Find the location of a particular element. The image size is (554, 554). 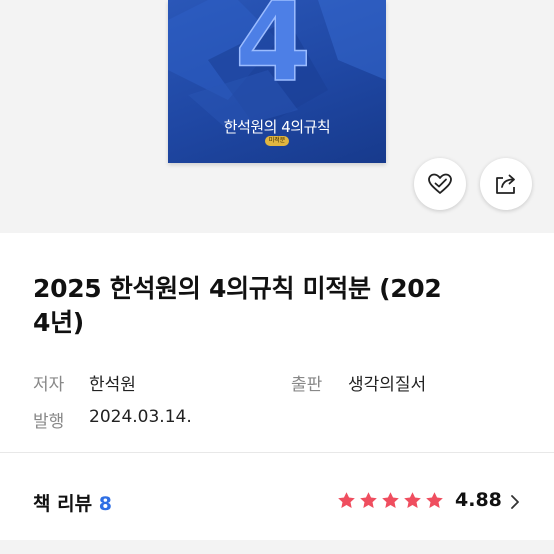

share-button is located at coordinates (506, 184).